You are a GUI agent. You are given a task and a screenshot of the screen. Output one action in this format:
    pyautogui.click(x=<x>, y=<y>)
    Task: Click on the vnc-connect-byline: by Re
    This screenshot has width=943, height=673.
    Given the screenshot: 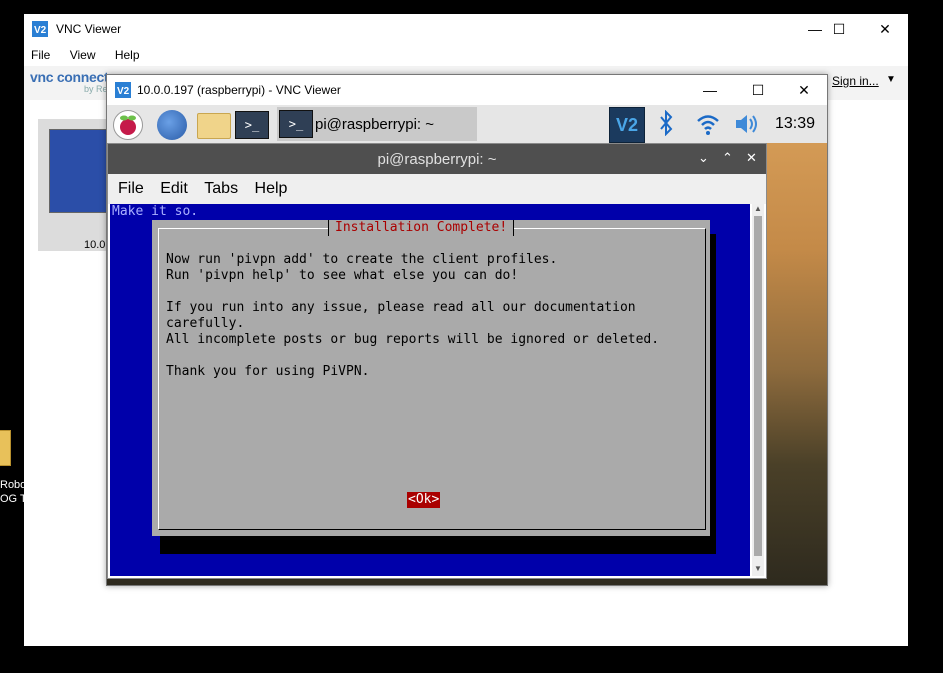 What is the action you would take?
    pyautogui.click(x=96, y=89)
    